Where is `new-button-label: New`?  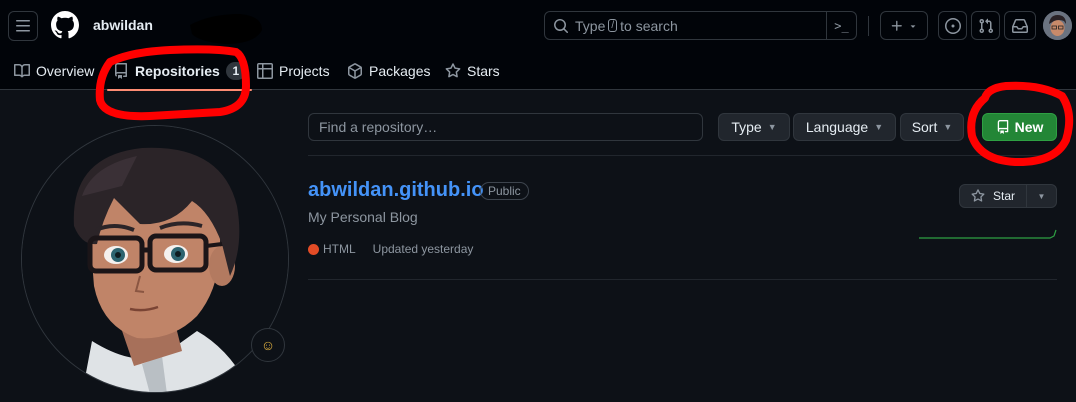
new-button-label: New is located at coordinates (1029, 127).